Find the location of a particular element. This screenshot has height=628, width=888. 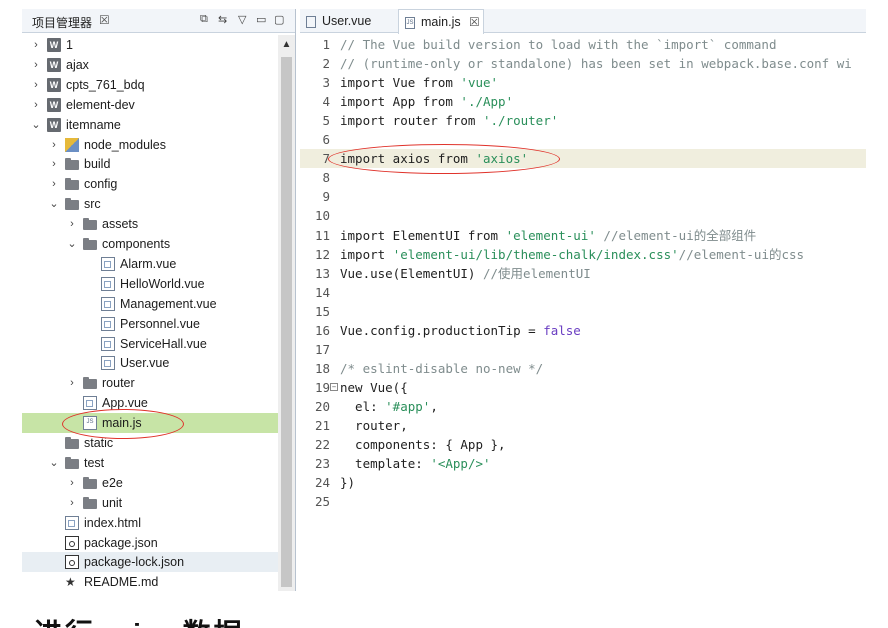

tree-item-label: config is located at coordinates (101, 184).